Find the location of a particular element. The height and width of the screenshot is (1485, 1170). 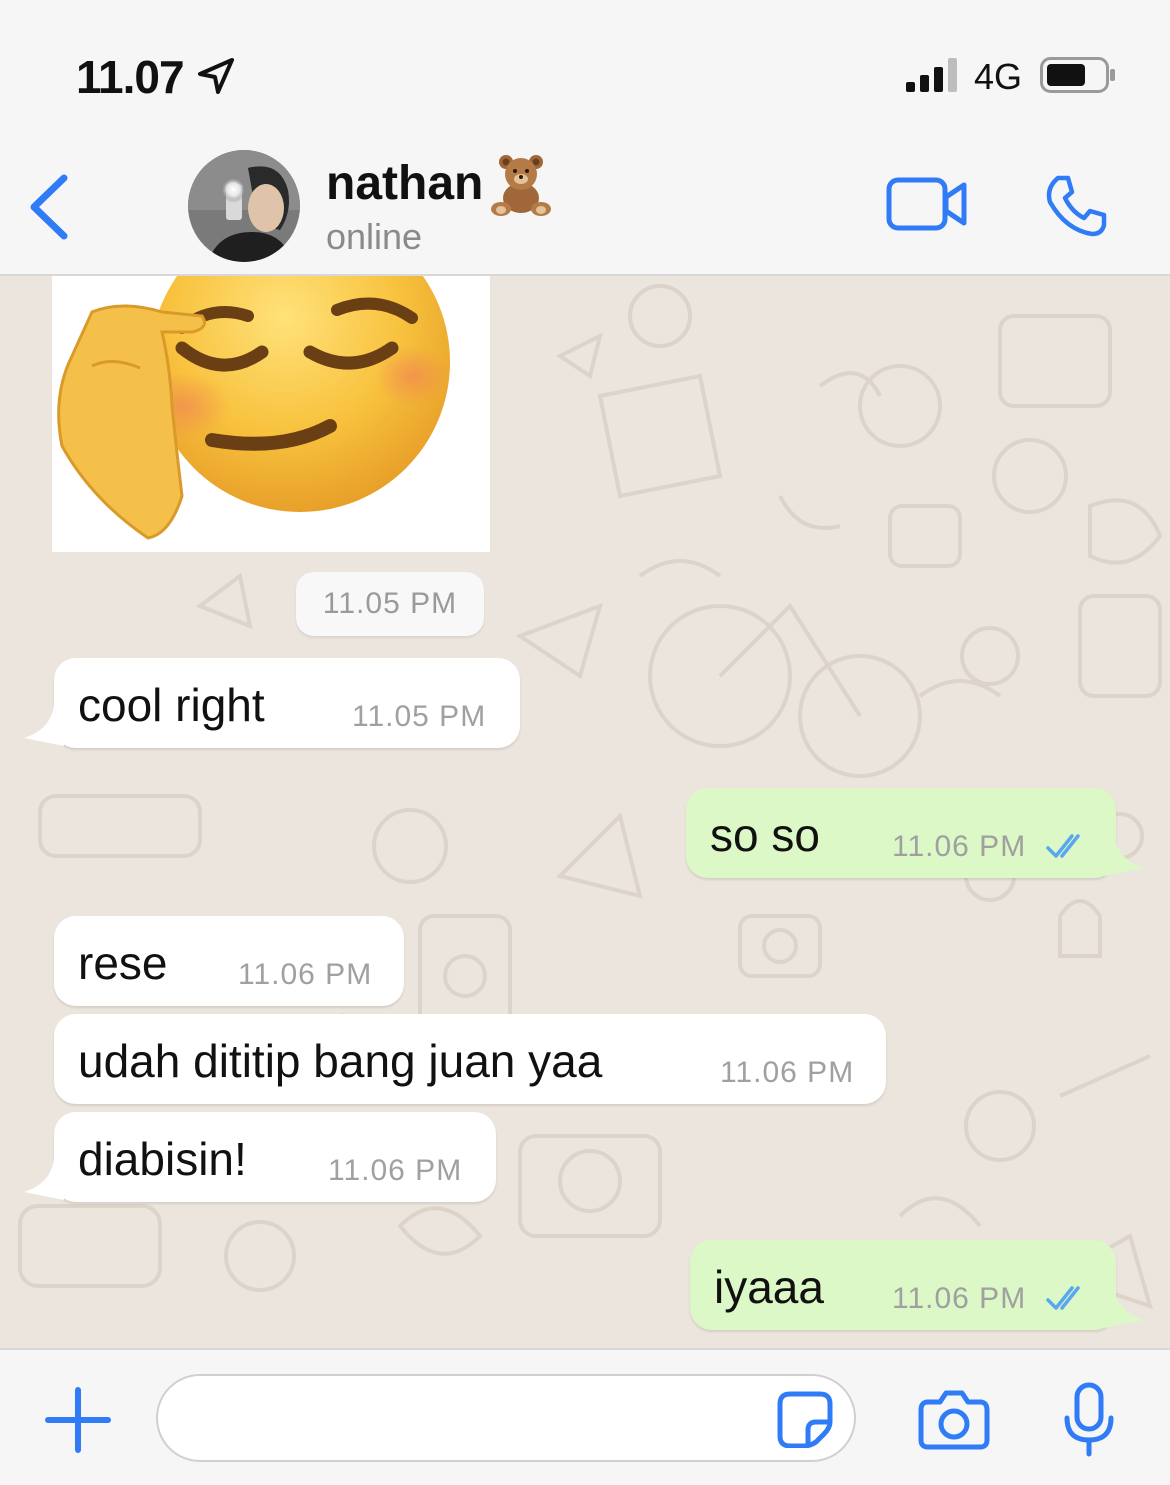

message-text: iyaaa is located at coordinates (769, 1287).